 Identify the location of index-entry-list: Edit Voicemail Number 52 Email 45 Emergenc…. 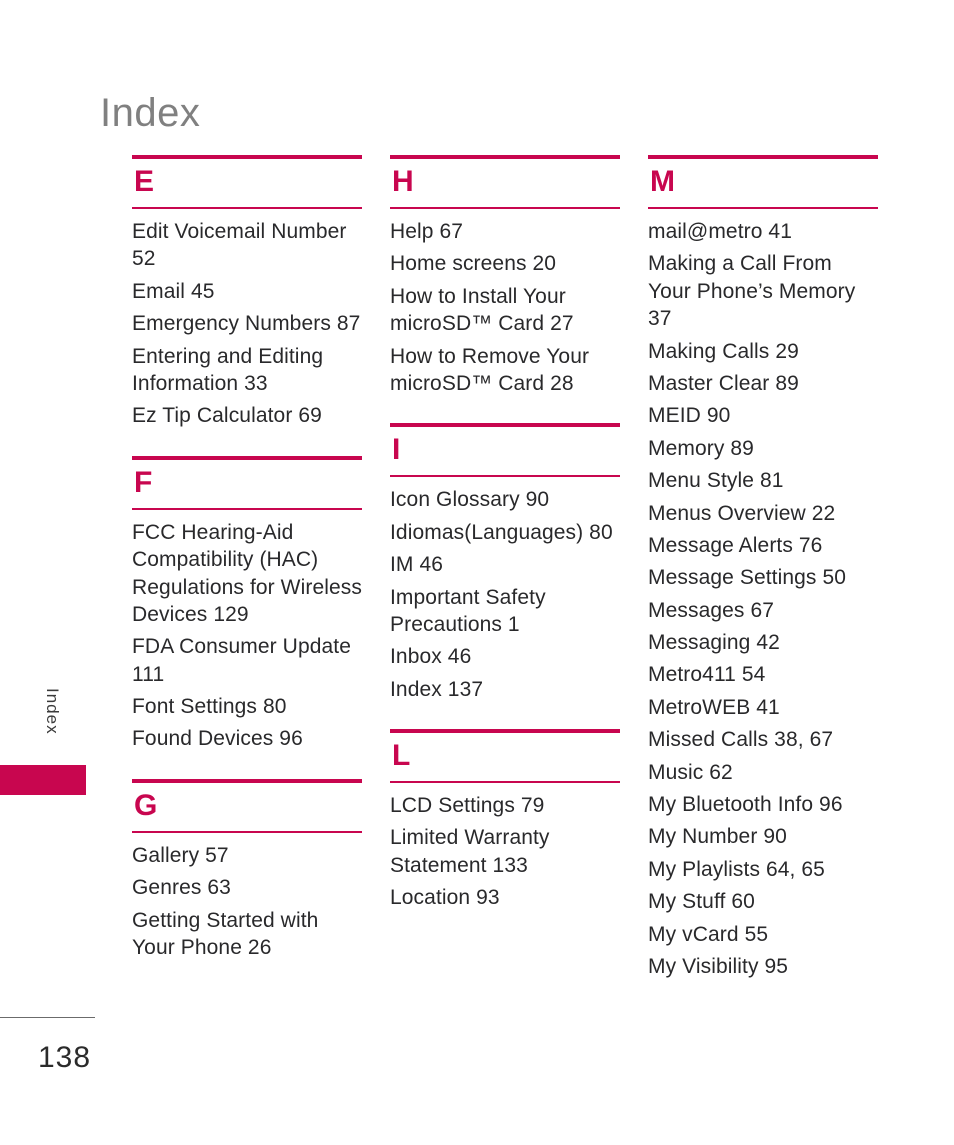
(247, 319).